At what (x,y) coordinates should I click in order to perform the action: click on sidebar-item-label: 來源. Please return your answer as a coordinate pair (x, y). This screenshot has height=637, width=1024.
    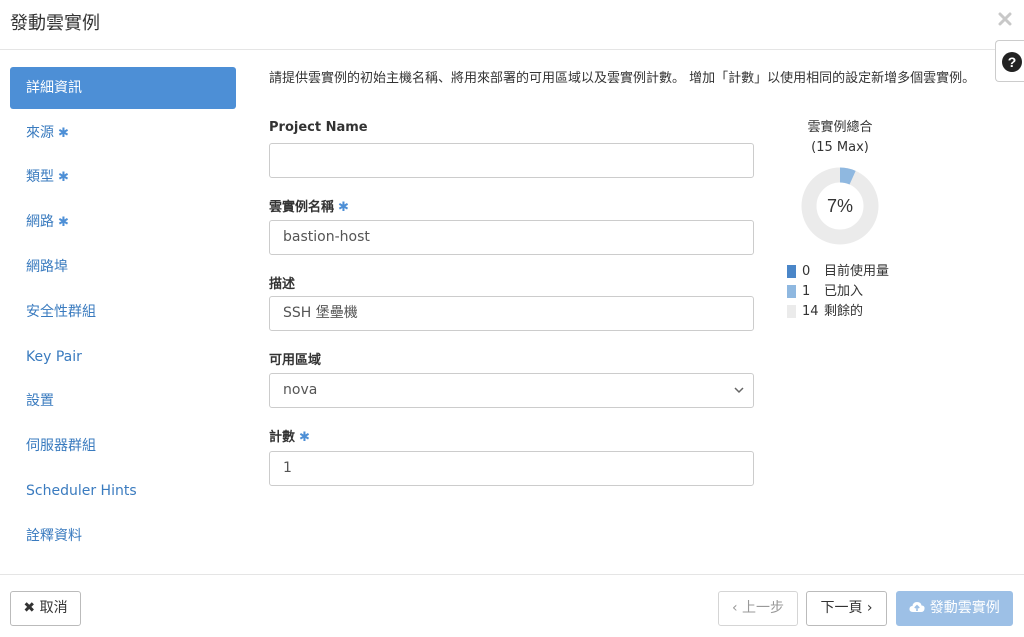
    Looking at the image, I should click on (40, 133).